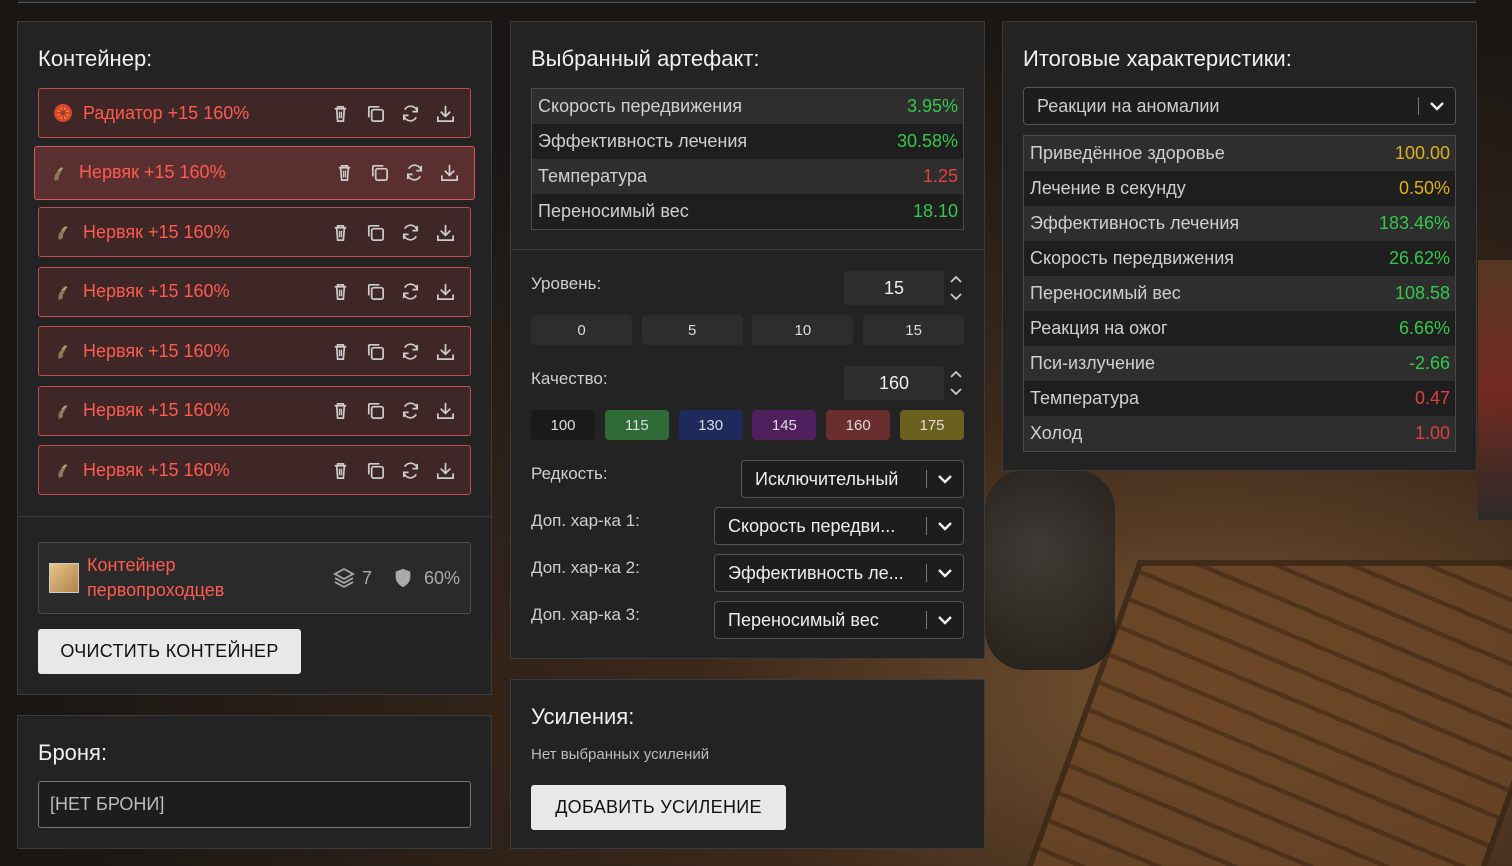 The width and height of the screenshot is (1512, 866). What do you see at coordinates (1132, 258) in the screenshot?
I see `stat-label: Скорость передвижения` at bounding box center [1132, 258].